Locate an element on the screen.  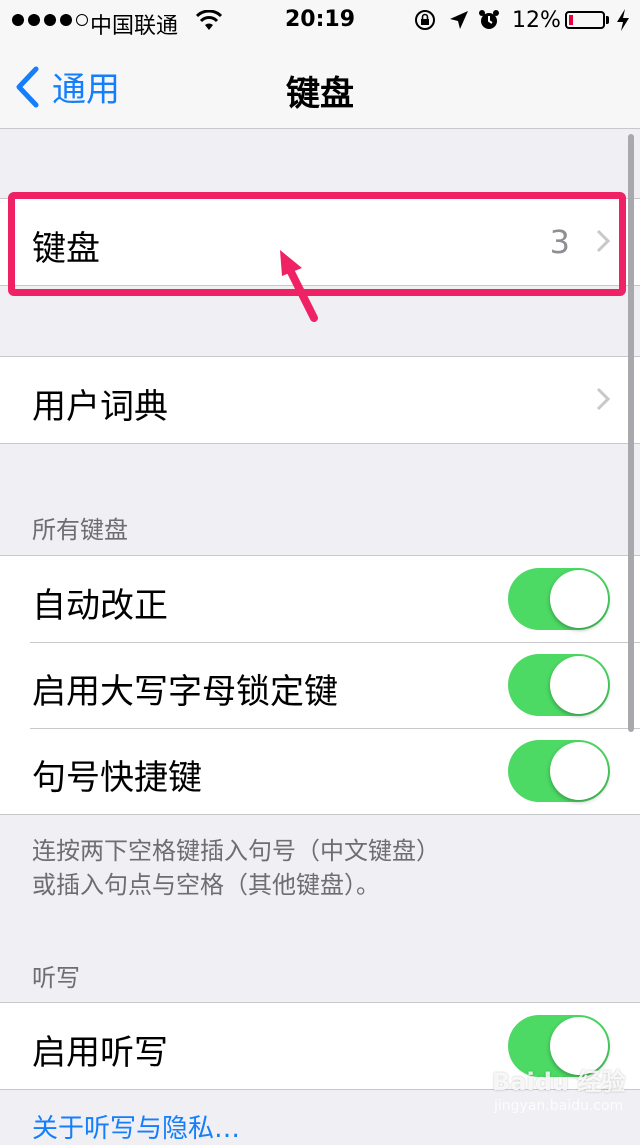
watermark-url: jingyan.baidu.com is located at coordinates (559, 1106).